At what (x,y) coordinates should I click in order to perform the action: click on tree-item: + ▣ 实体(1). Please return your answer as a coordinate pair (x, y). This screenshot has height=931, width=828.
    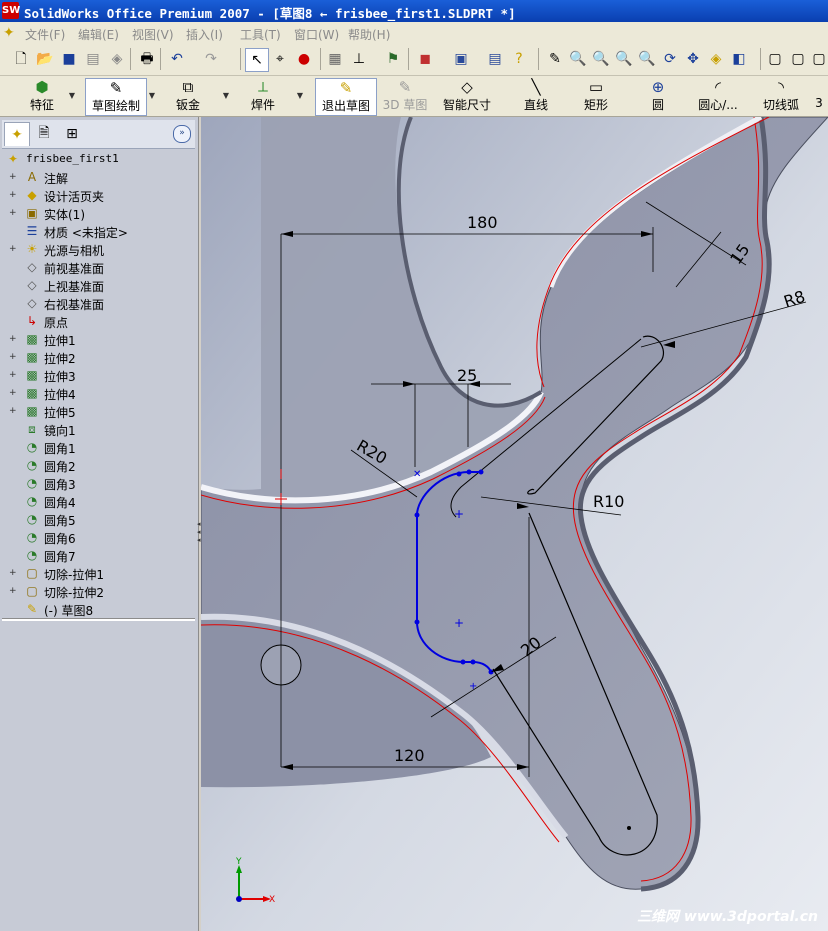
    Looking at the image, I should click on (98, 213).